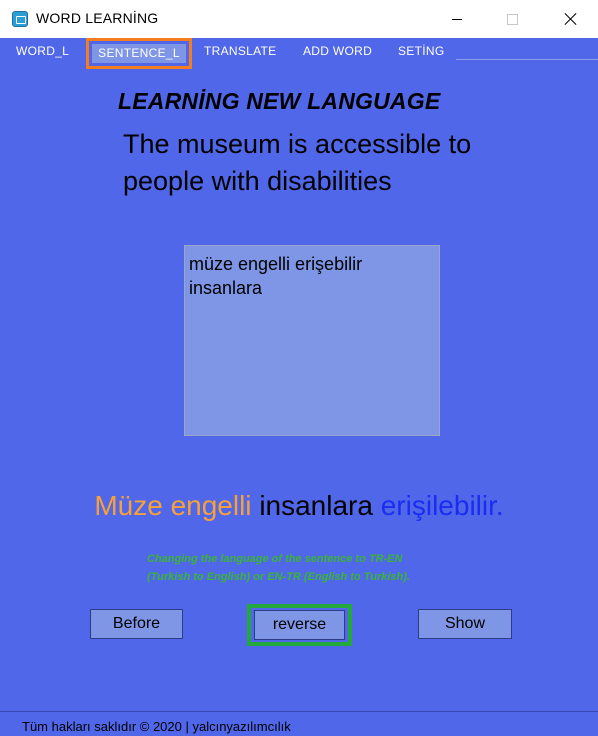 The height and width of the screenshot is (736, 598). I want to click on translation-part-1: Müze engelli, so click(173, 505).